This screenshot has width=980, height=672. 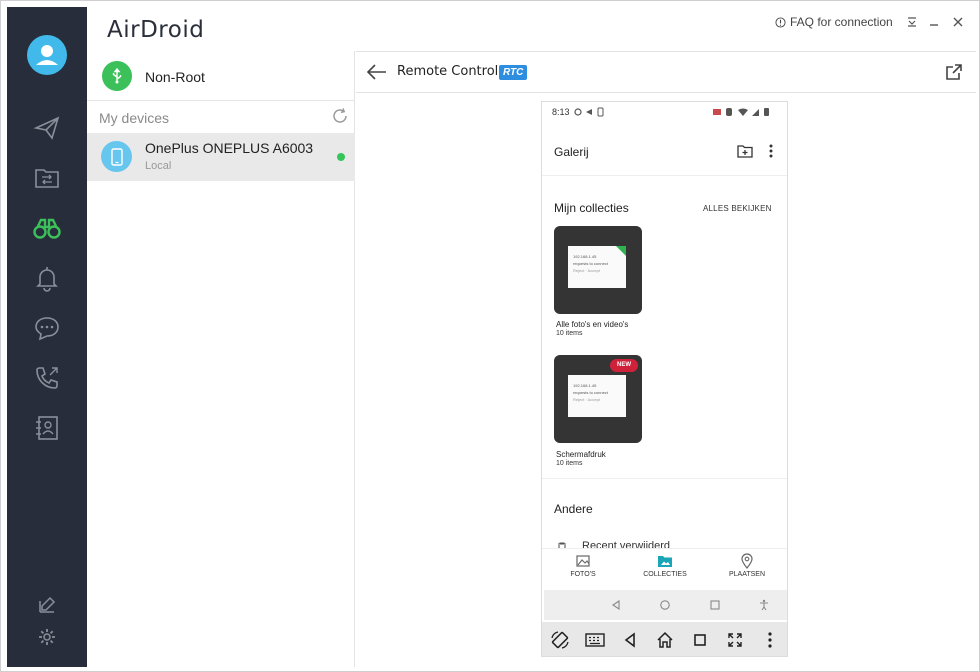 I want to click on new-folder-icon, so click(x=745, y=151).